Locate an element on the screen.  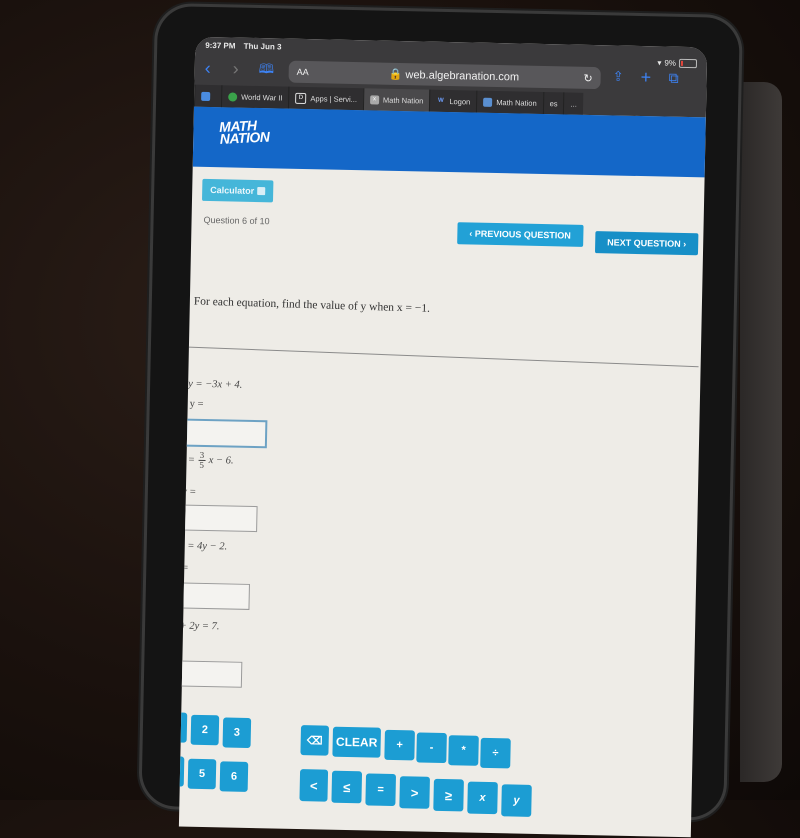
answer-label-4: y = is located at coordinates (180, 645).